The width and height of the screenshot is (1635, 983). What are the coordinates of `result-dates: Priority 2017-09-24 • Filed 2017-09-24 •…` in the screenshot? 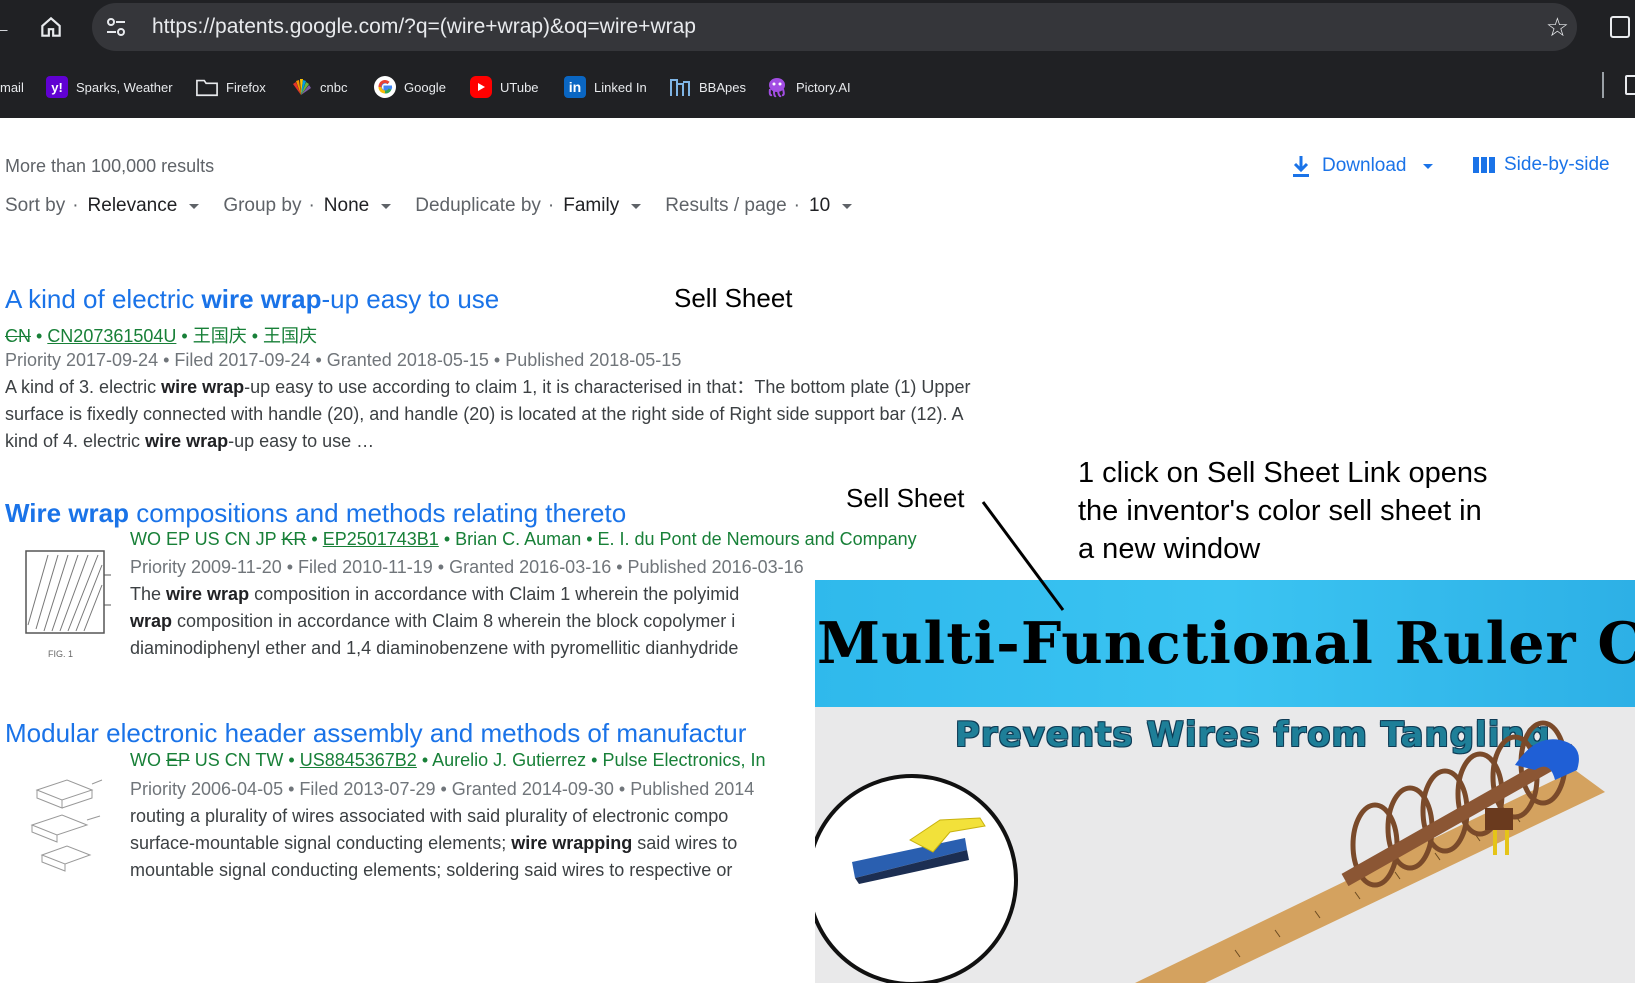 It's located at (343, 360).